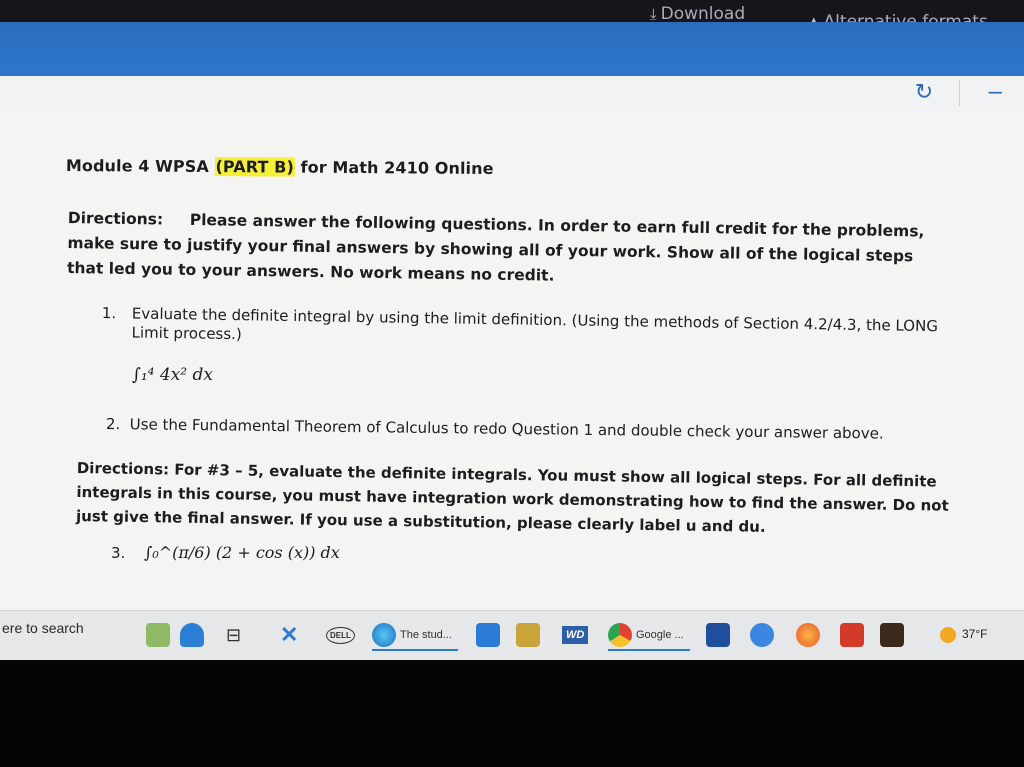 This screenshot has height=767, width=1024. What do you see at coordinates (512, 16) in the screenshot?
I see `download-toolbar: ⤓Download ▲Alternative formats` at bounding box center [512, 16].